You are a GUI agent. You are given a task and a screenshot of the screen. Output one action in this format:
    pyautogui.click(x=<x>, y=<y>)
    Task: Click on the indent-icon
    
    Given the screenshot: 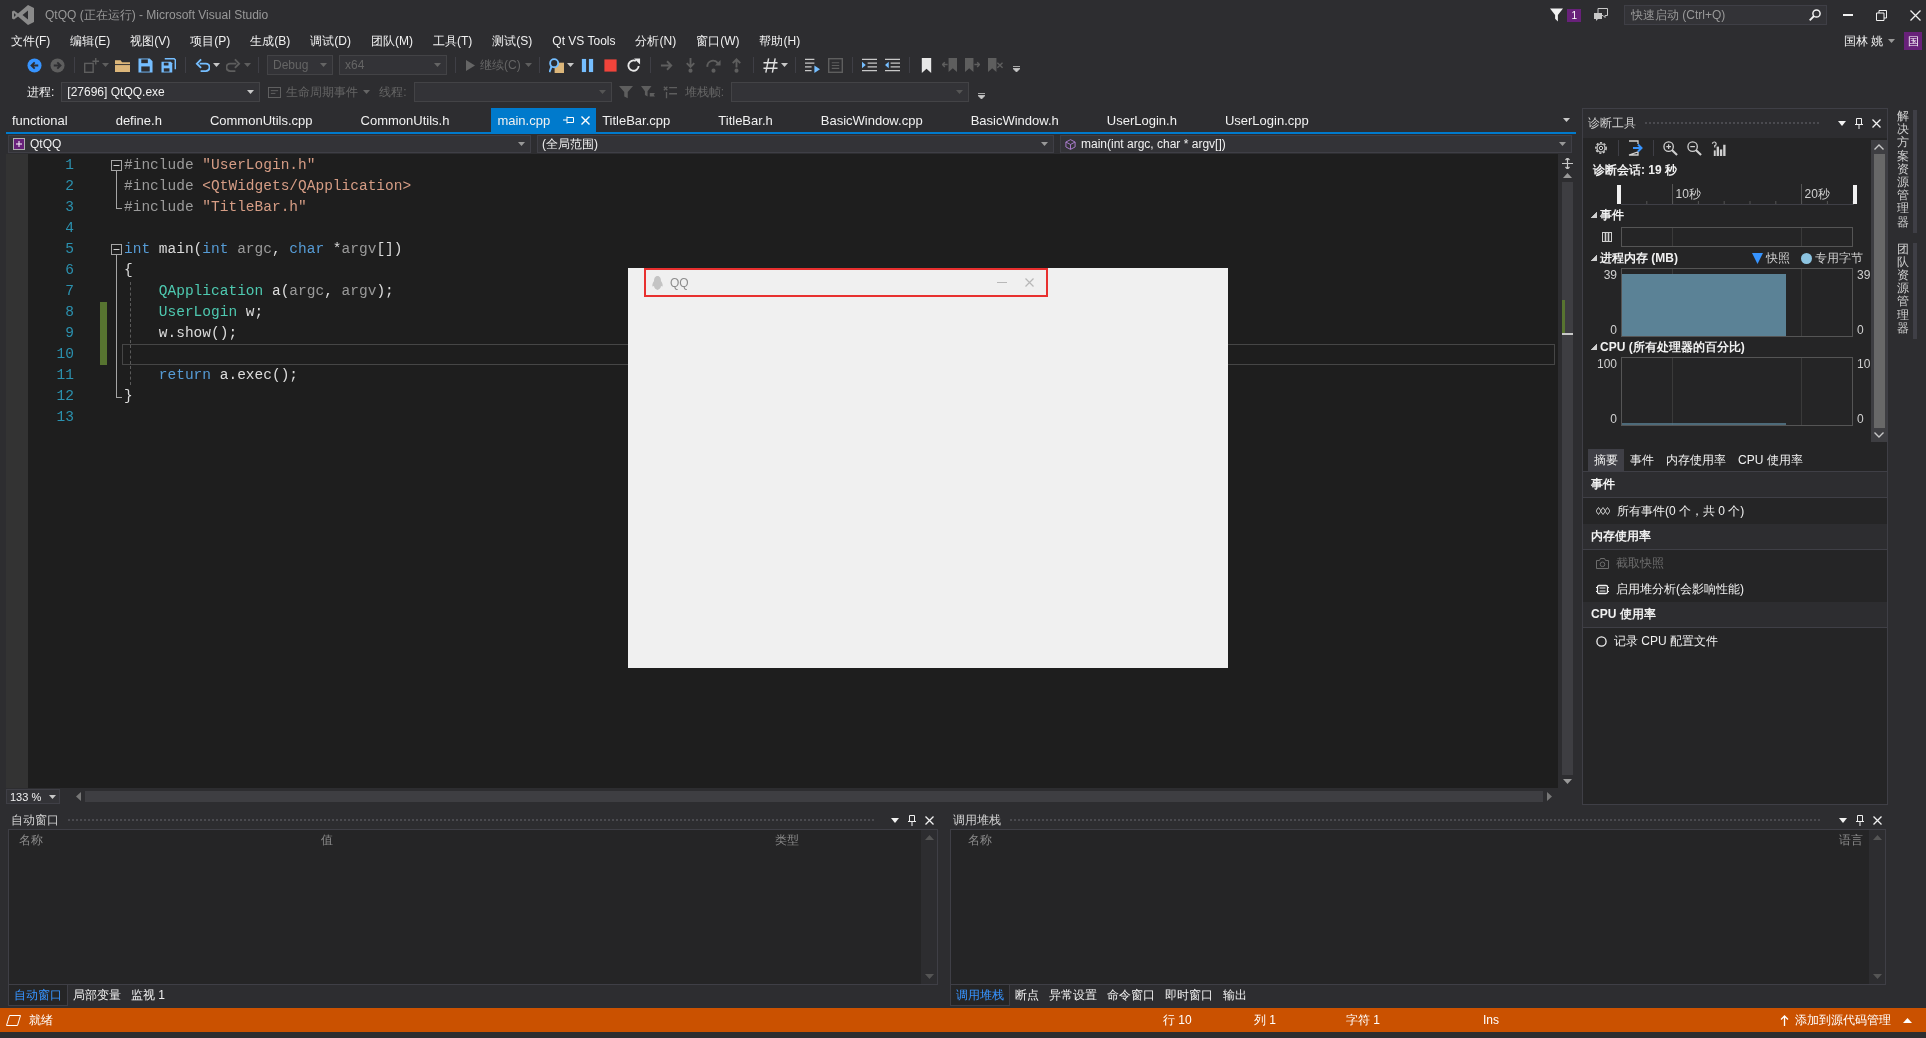 What is the action you would take?
    pyautogui.click(x=869, y=65)
    